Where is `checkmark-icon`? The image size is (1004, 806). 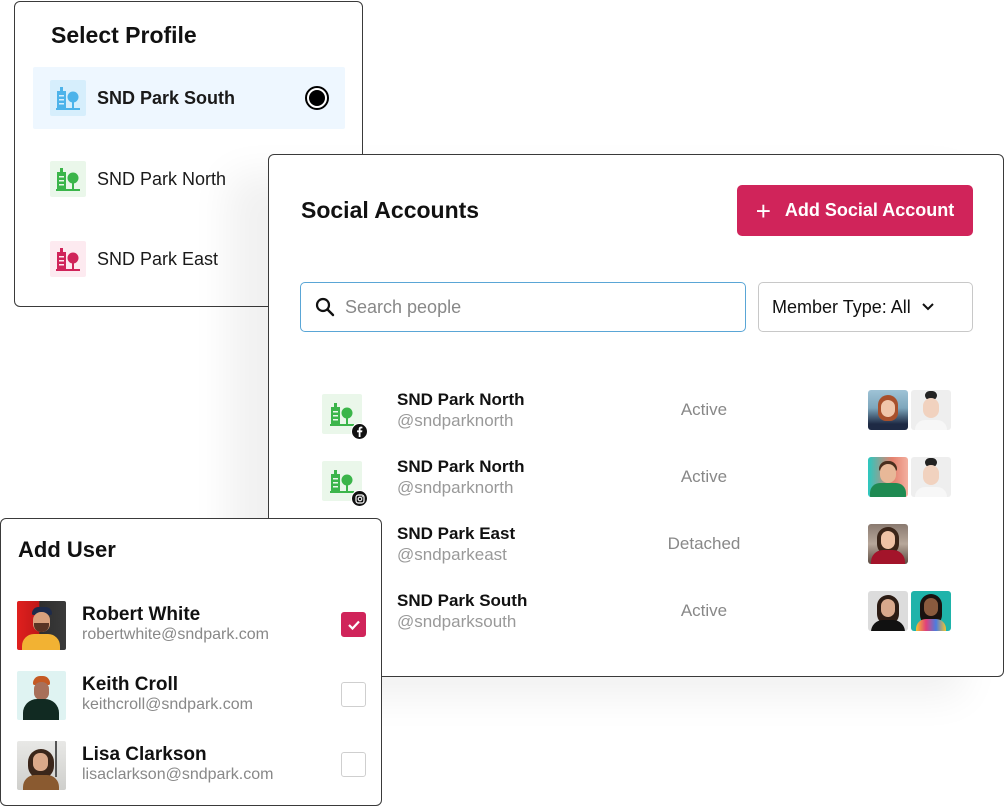
checkmark-icon is located at coordinates (353, 625).